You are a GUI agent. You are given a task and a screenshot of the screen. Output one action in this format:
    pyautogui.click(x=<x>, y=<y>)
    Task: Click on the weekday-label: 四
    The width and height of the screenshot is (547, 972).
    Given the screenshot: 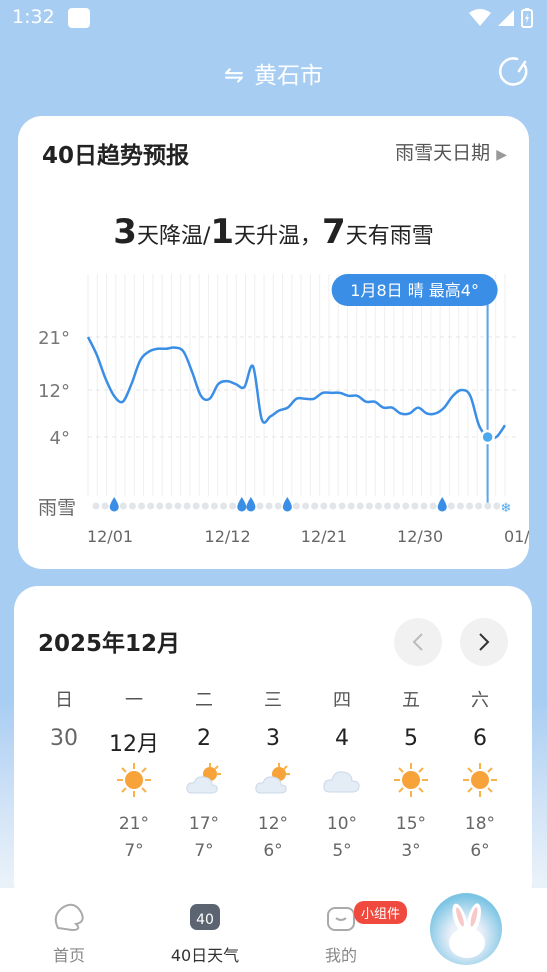 What is the action you would take?
    pyautogui.click(x=342, y=700)
    